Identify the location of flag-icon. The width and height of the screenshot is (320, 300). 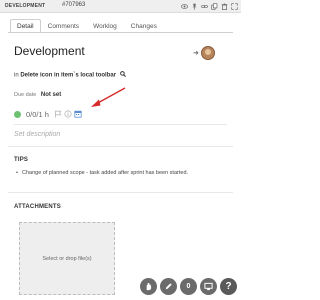
(58, 114).